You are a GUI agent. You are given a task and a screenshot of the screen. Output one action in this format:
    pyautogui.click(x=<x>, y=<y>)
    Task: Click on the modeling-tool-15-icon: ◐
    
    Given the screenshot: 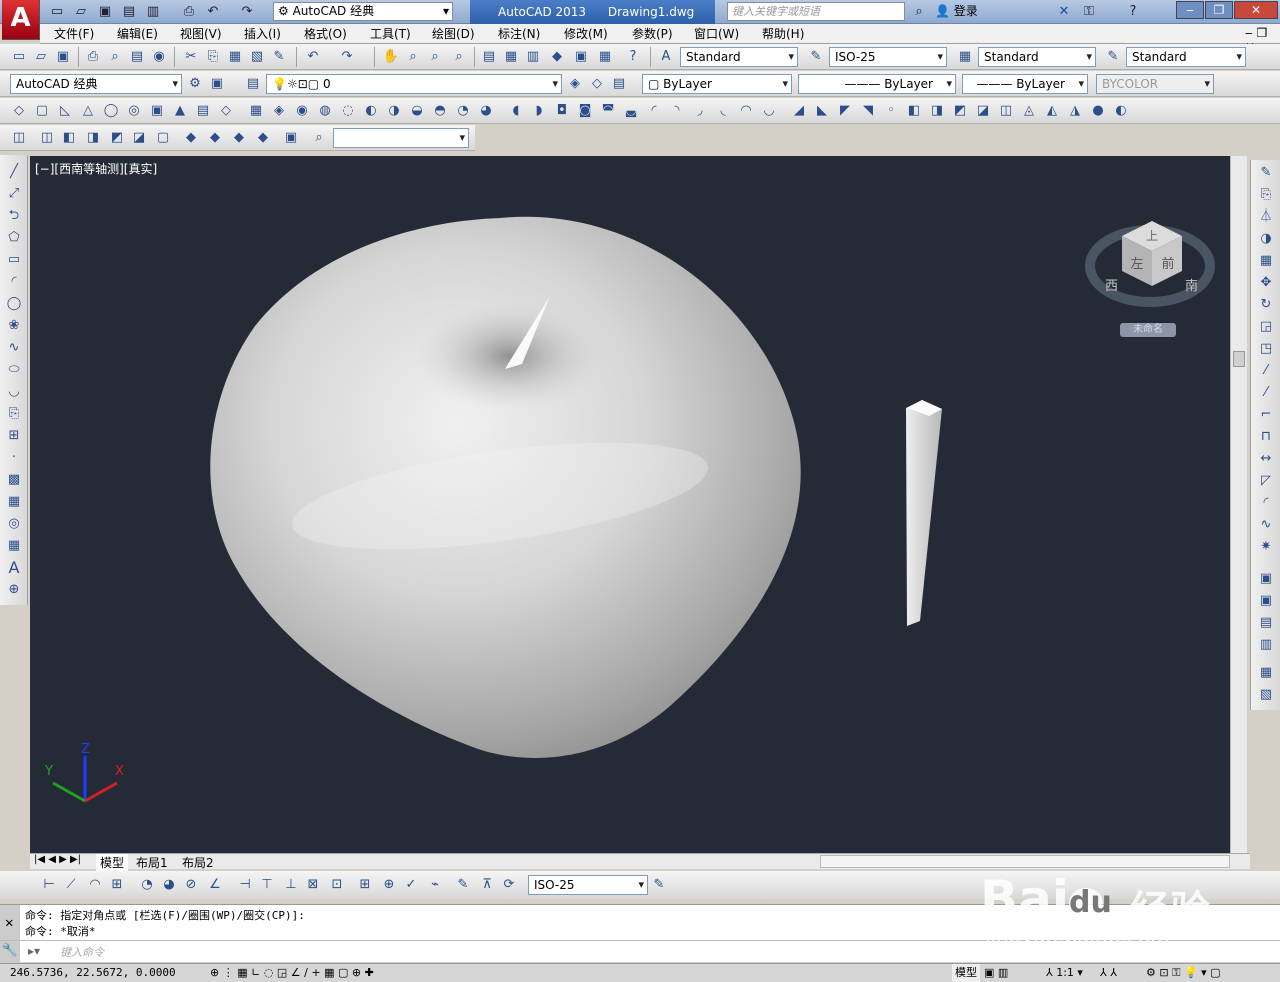 What is the action you would take?
    pyautogui.click(x=371, y=111)
    